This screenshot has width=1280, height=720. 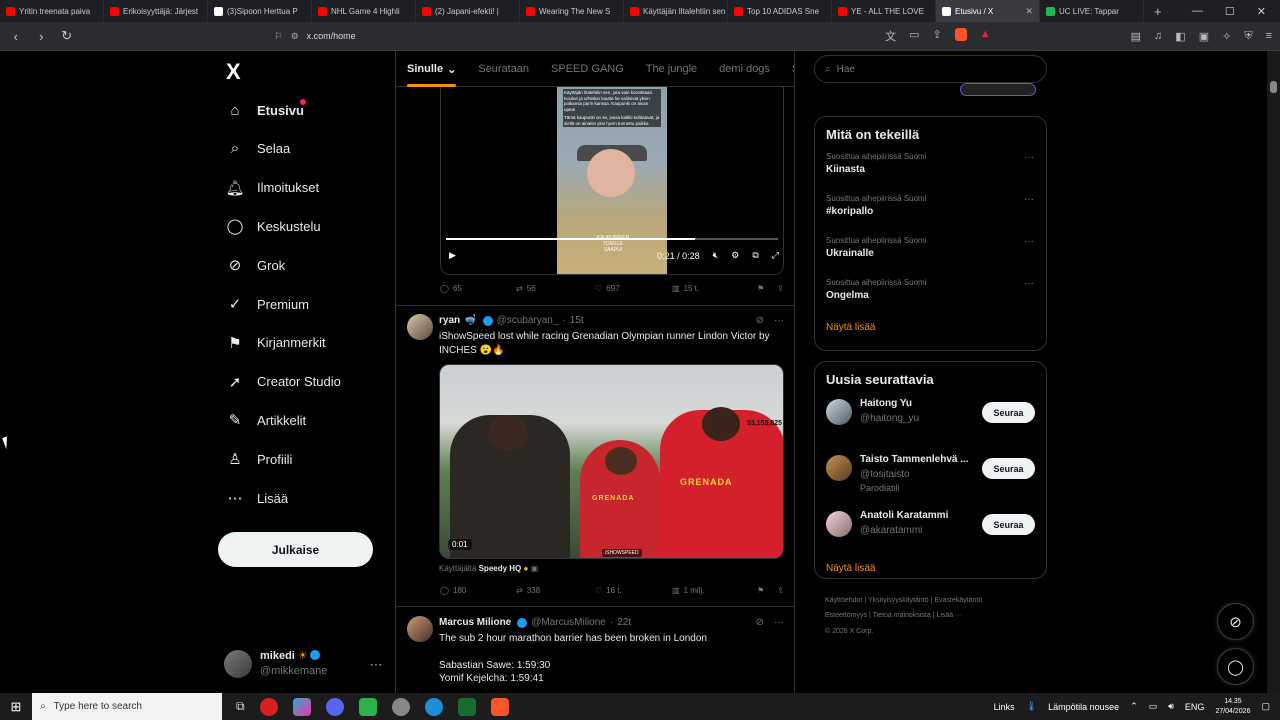 What do you see at coordinates (478, 590) in the screenshot?
I see `reply-button: ◯ 180` at bounding box center [478, 590].